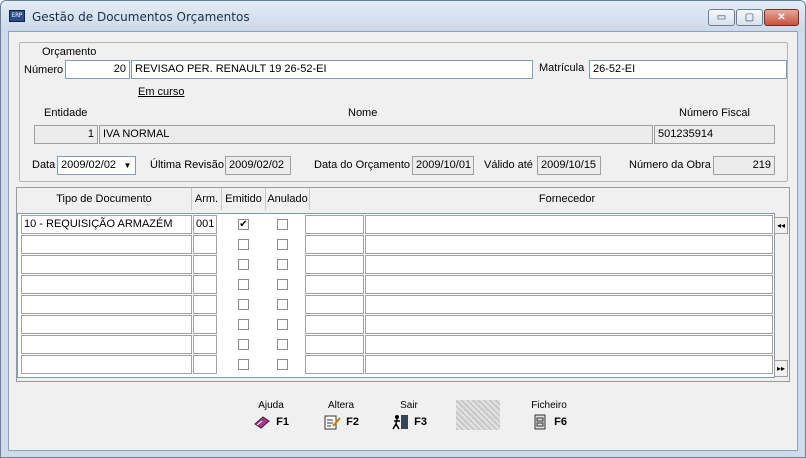  I want to click on ficheiro-f6-button: Ficheiro F6, so click(549, 420).